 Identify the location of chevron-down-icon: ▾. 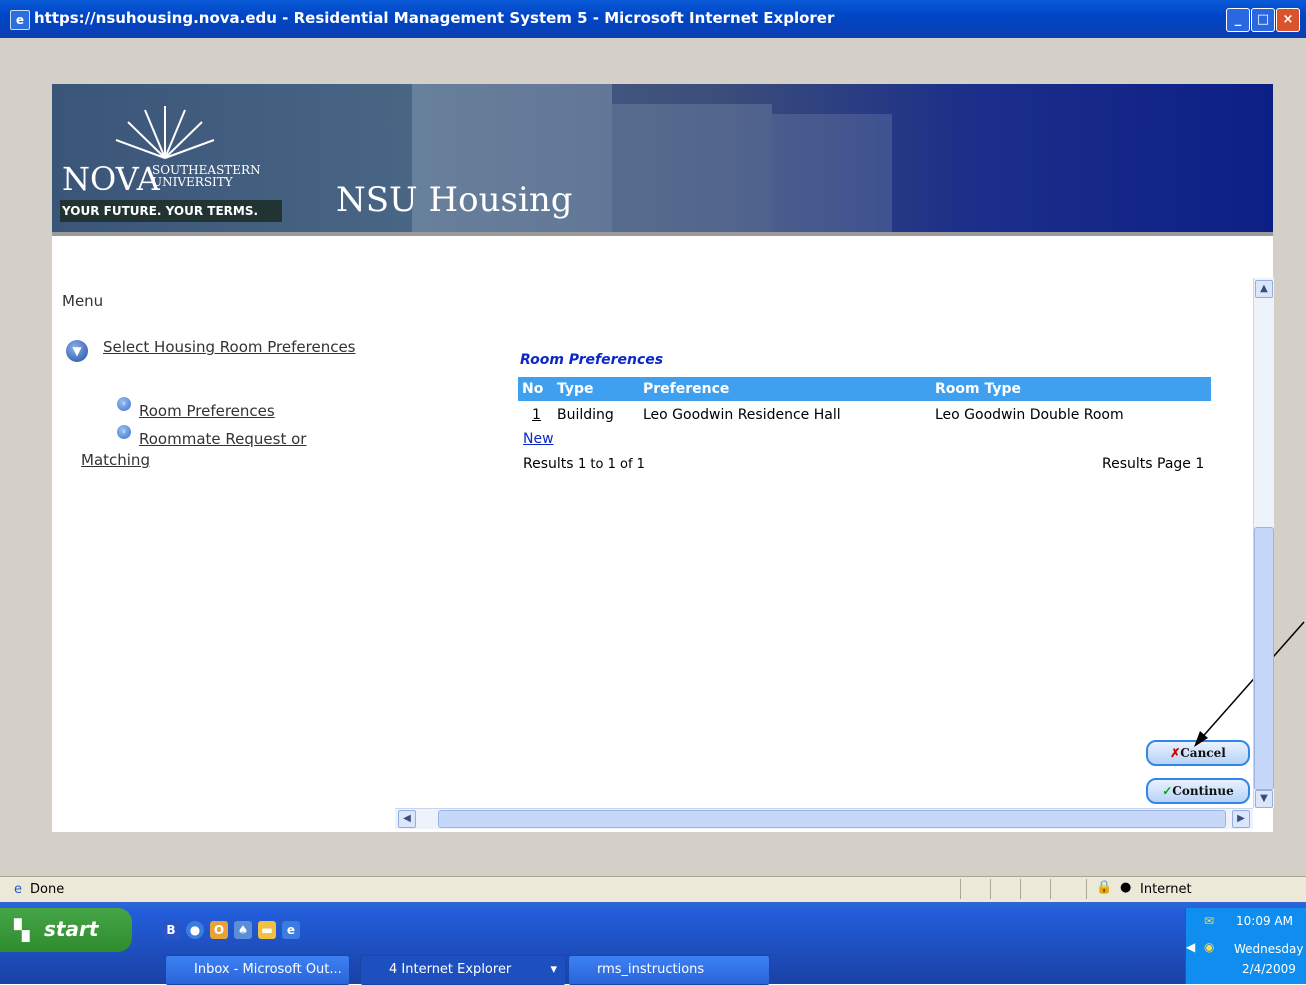
(553, 969).